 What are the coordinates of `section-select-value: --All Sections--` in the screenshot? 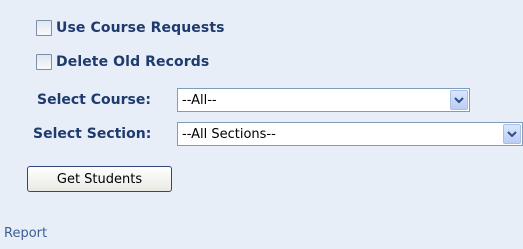 It's located at (229, 134).